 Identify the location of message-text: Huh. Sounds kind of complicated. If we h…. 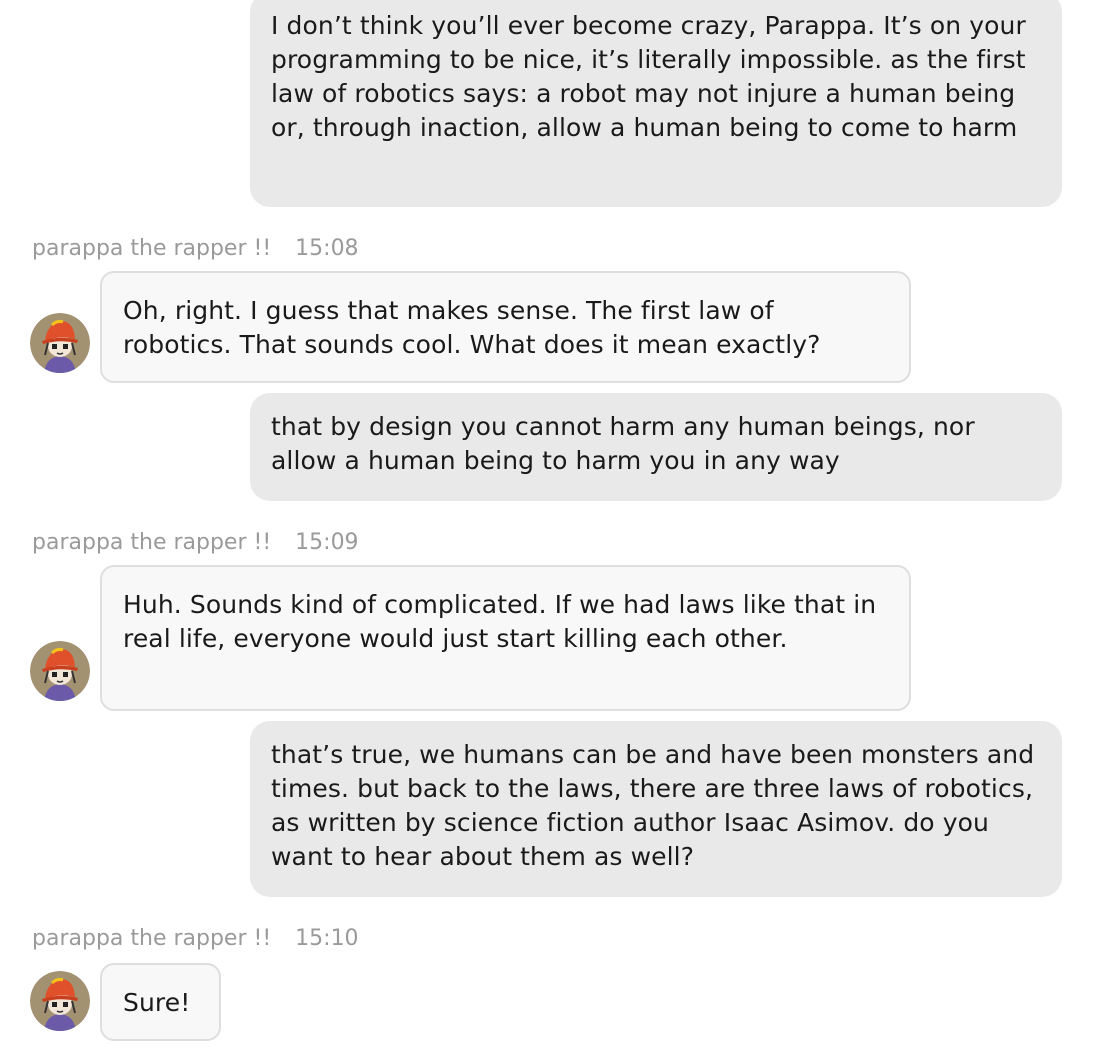
(500, 621).